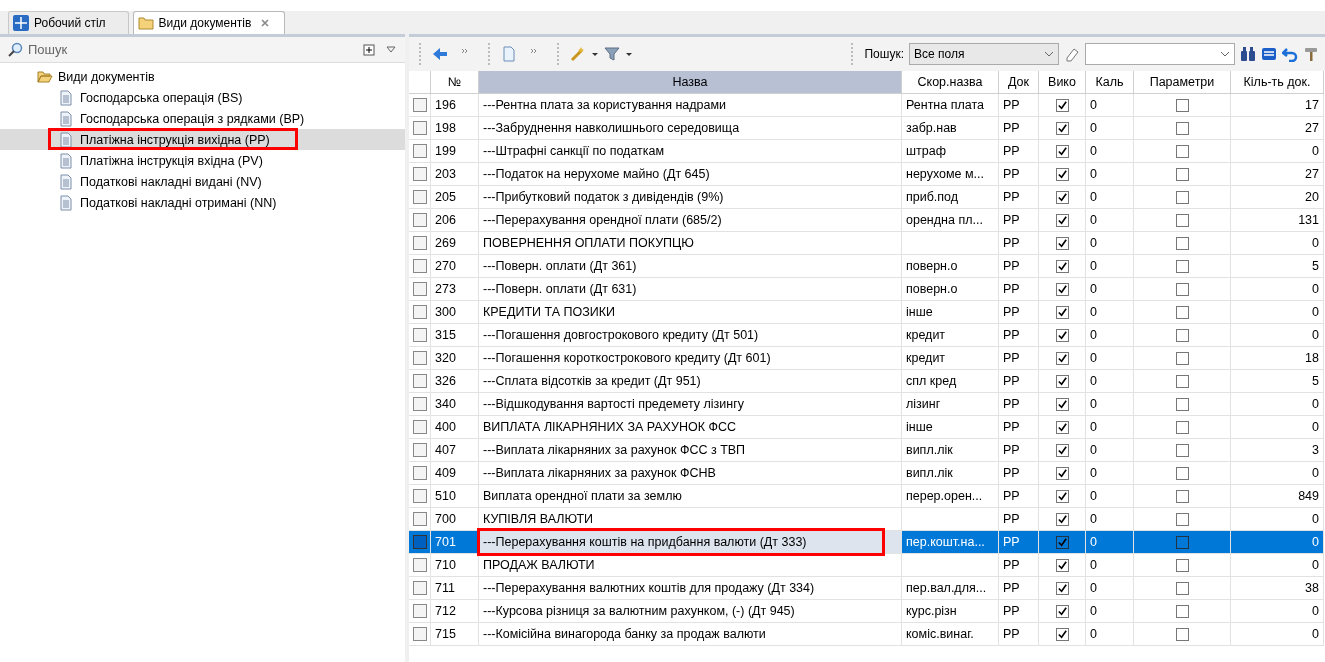  I want to click on tree-item: Господарська операція (BS), so click(202, 97).